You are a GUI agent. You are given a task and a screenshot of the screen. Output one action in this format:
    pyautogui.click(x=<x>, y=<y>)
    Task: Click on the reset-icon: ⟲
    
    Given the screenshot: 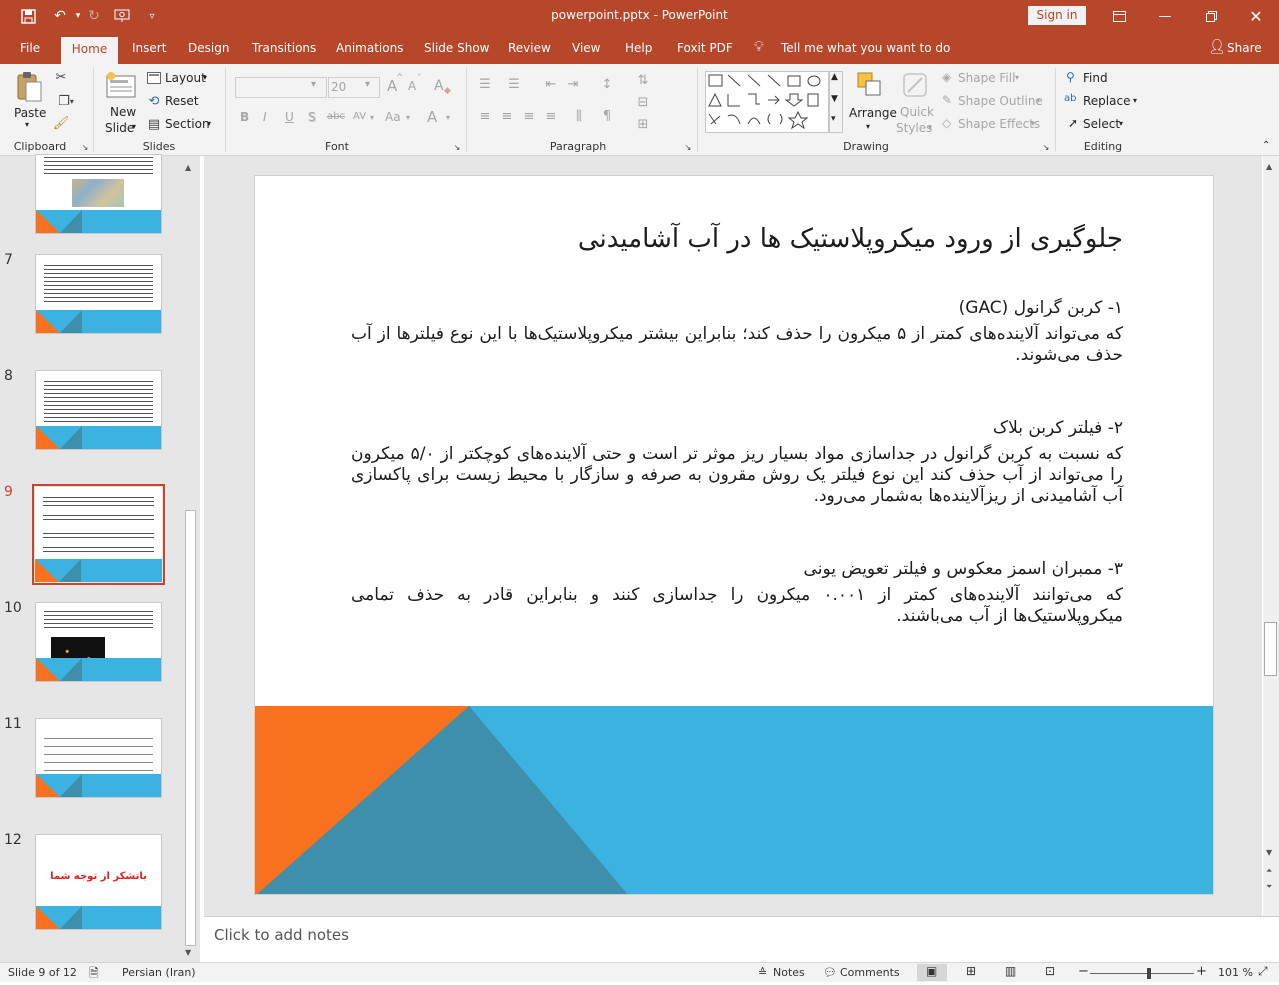 What is the action you would take?
    pyautogui.click(x=154, y=101)
    